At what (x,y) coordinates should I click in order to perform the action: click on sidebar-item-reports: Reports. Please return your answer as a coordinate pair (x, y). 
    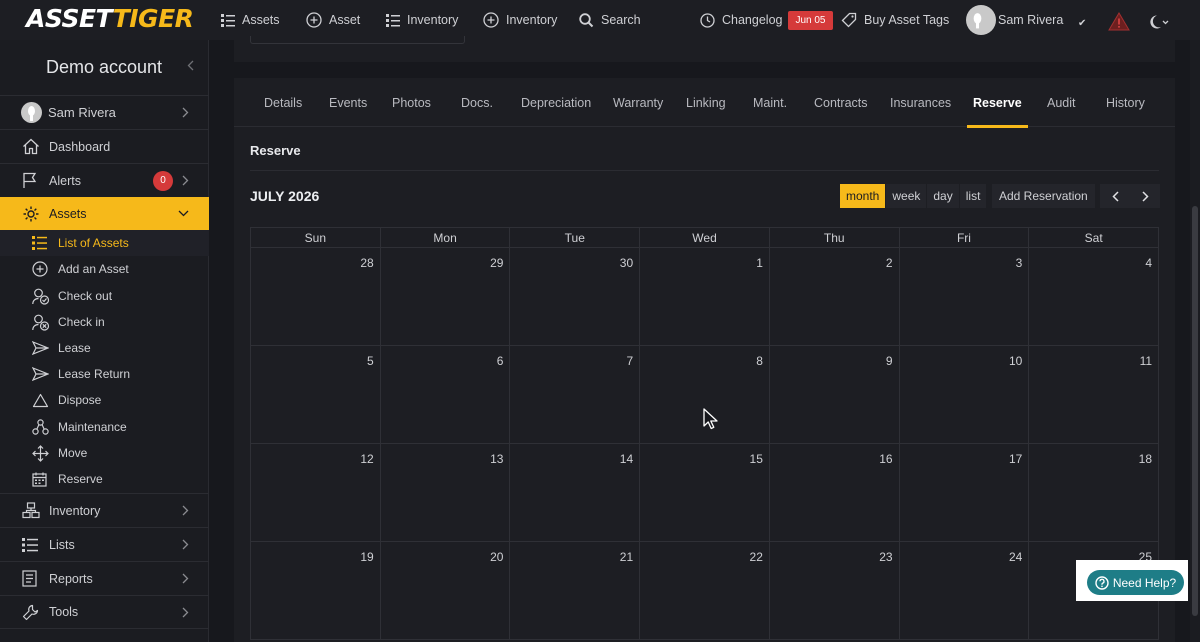
    Looking at the image, I should click on (104, 578).